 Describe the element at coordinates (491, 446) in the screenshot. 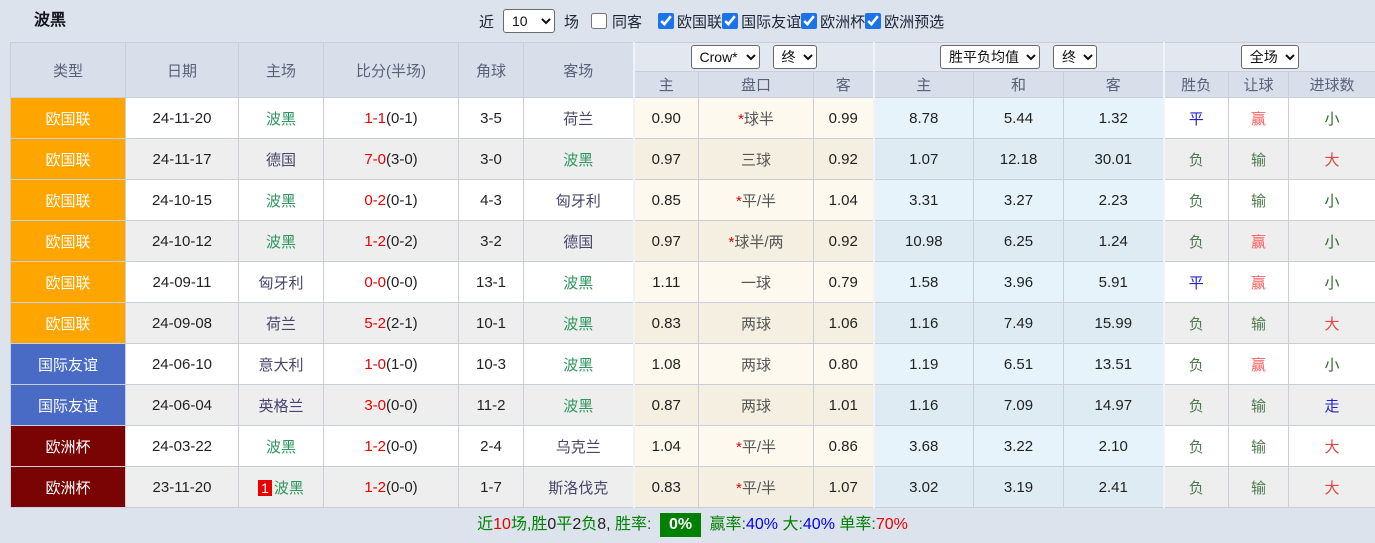

I see `corner-cell: 2-4` at that location.